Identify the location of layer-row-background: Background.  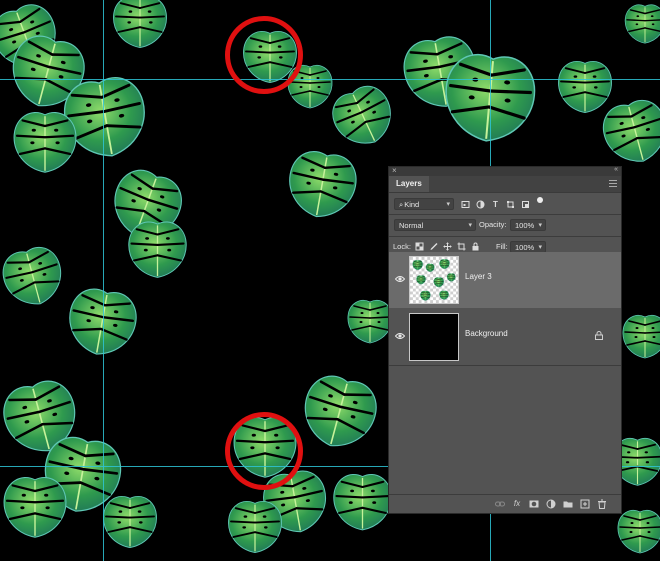
(505, 337).